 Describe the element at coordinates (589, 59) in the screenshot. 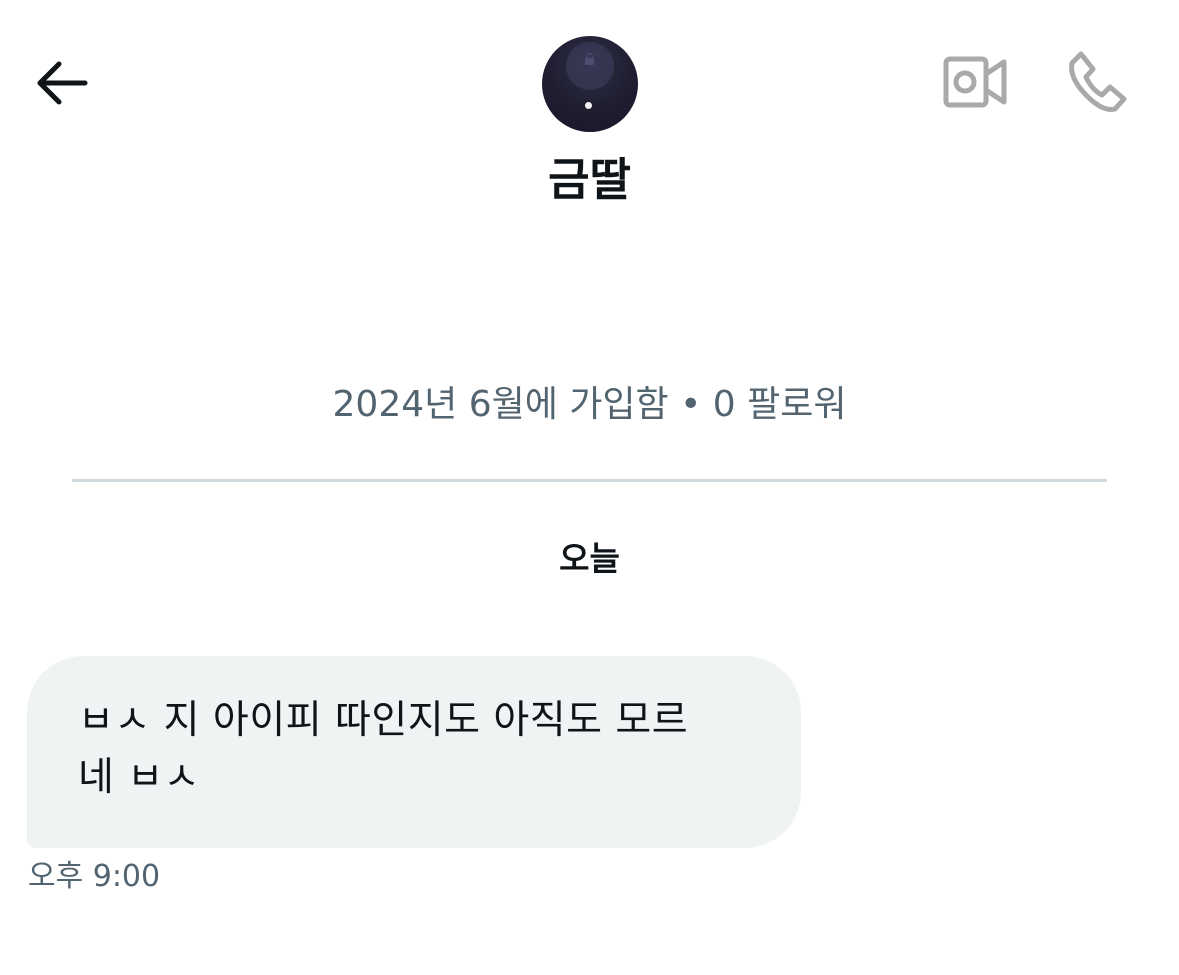

I see `lock-icon` at that location.